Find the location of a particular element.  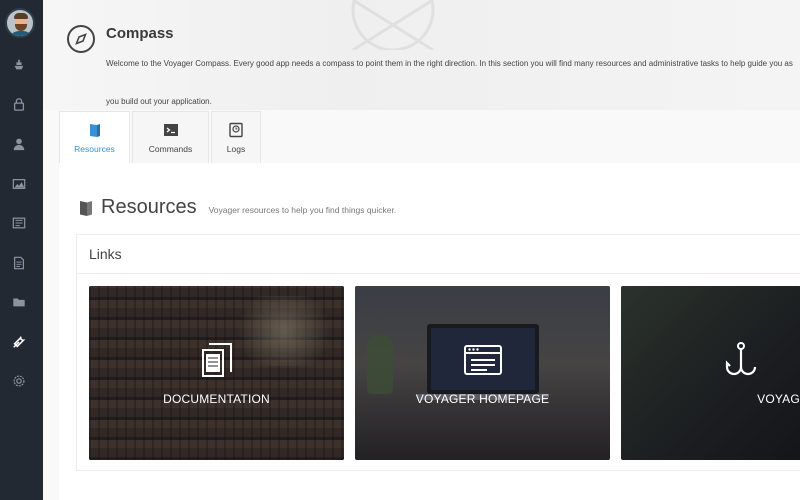

lock-icon is located at coordinates (19, 104).